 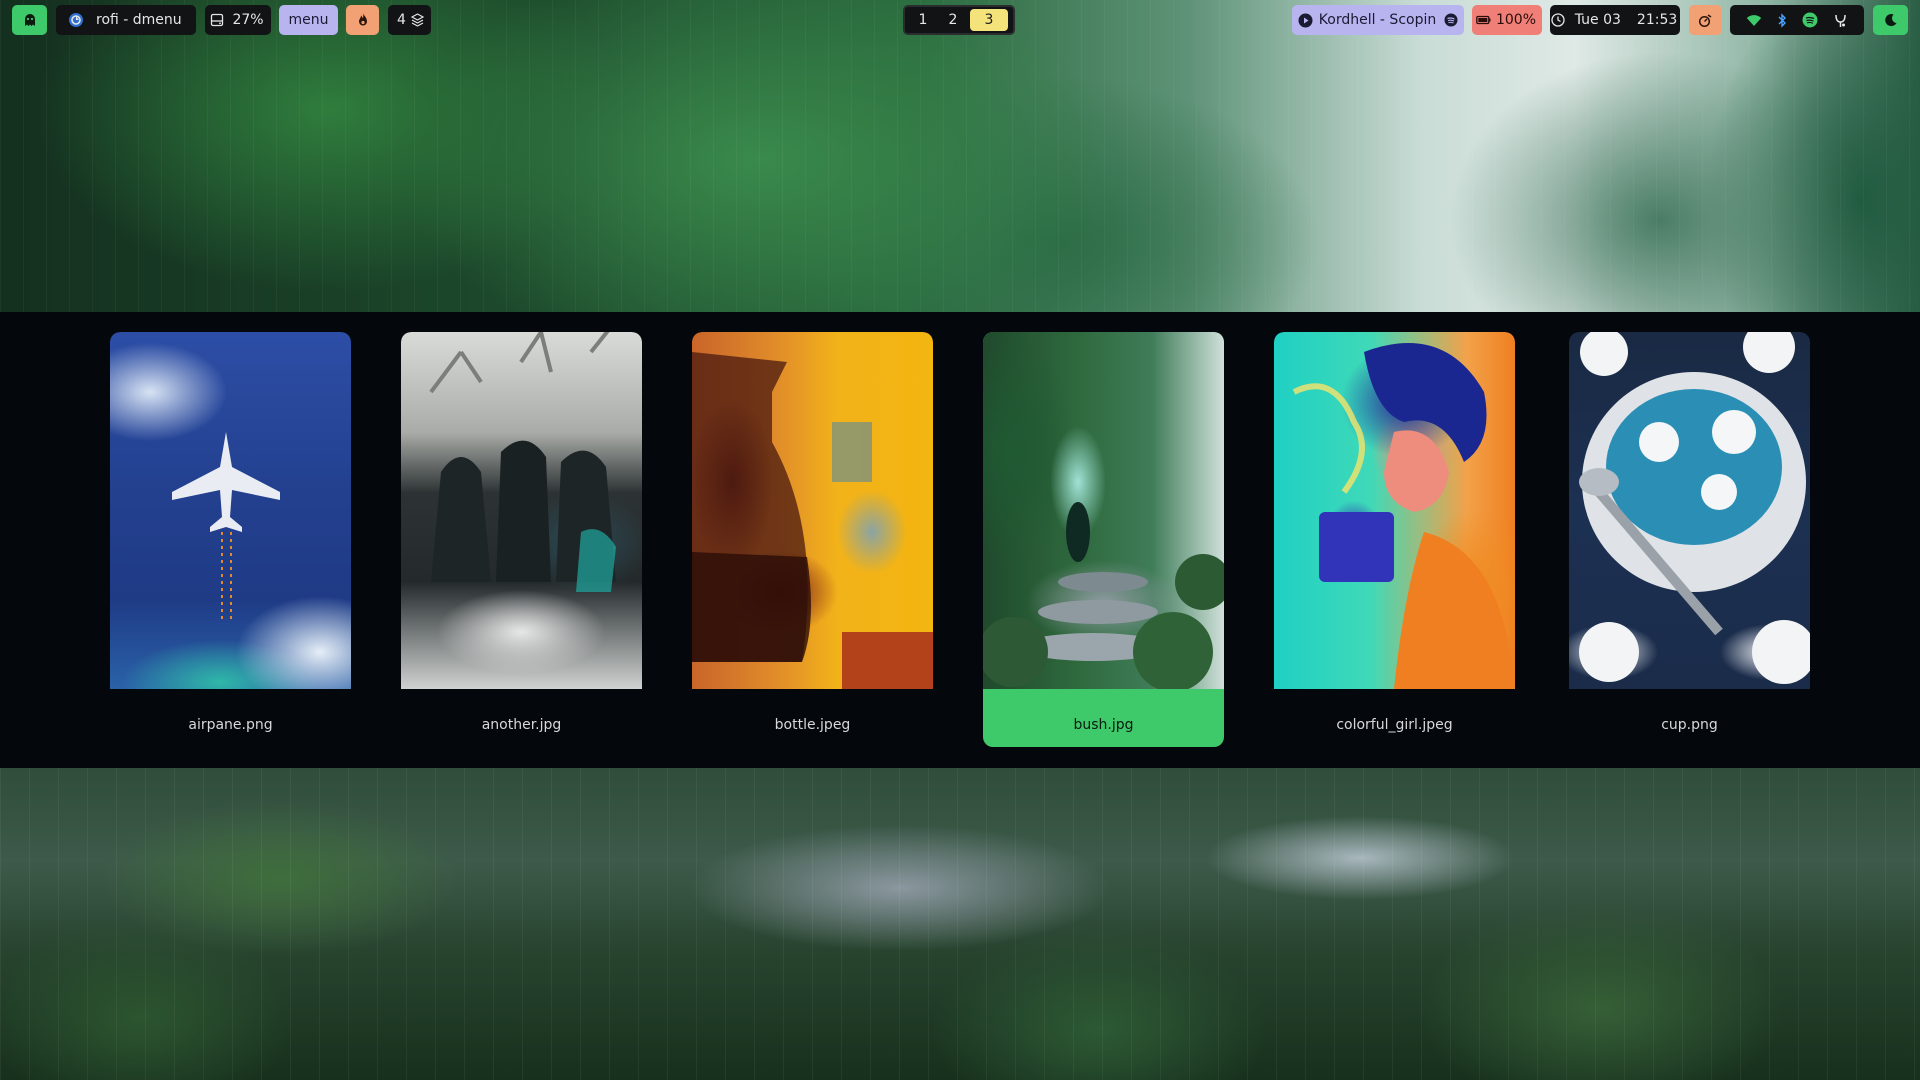 I want to click on launcher-button, so click(x=29, y=20).